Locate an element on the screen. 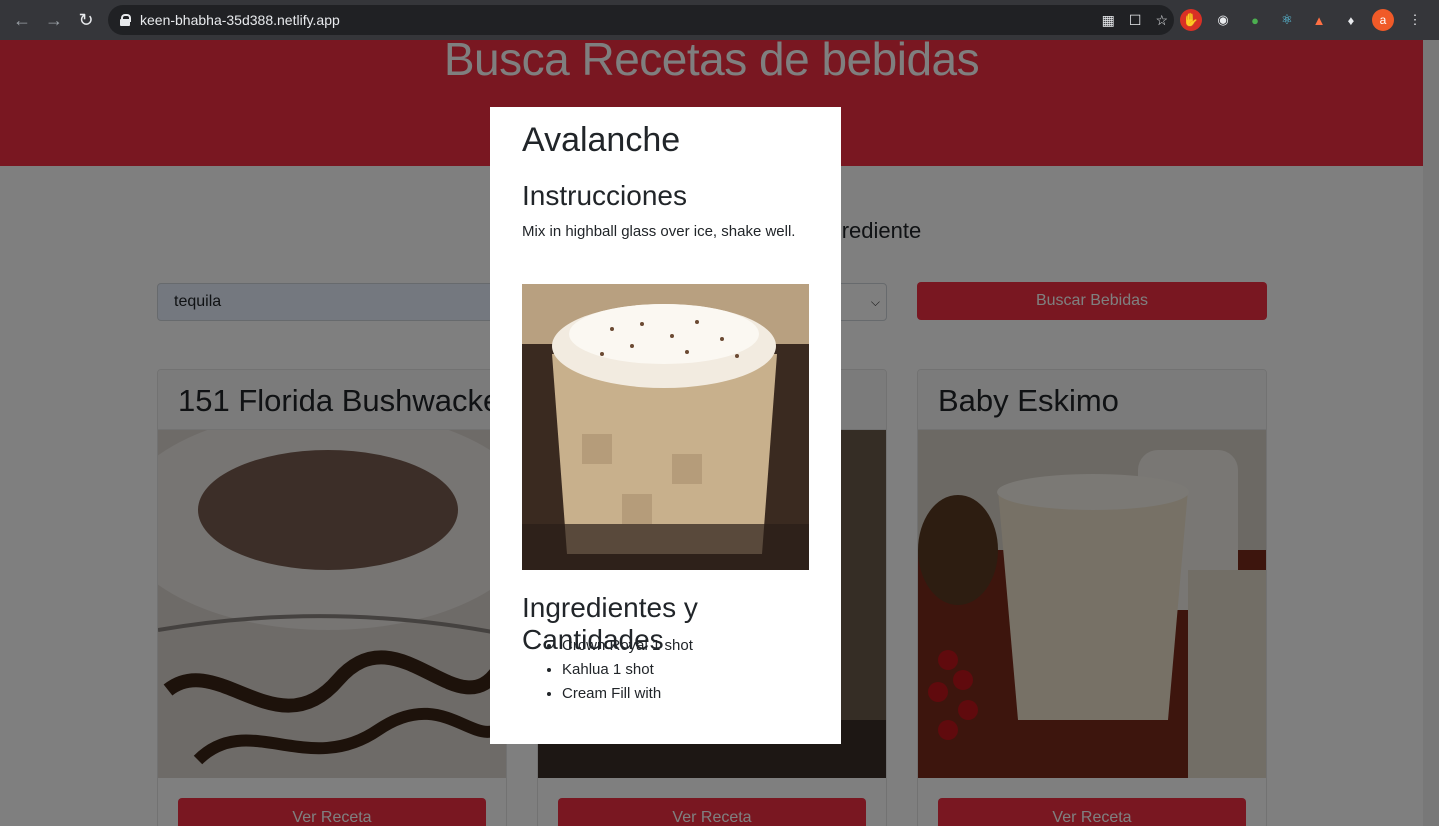  drink-image is located at coordinates (665, 427).